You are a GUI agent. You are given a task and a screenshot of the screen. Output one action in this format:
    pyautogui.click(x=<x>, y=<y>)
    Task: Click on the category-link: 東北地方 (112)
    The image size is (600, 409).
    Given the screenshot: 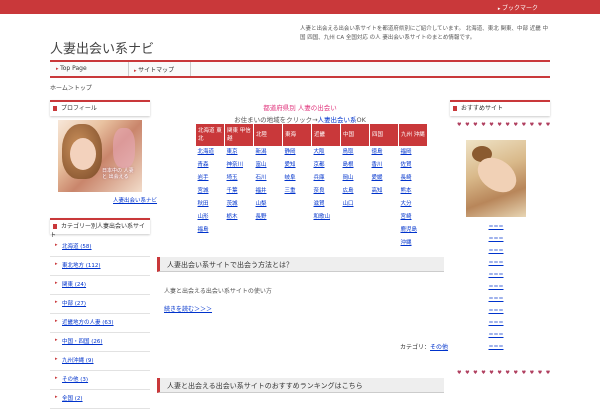 What is the action you would take?
    pyautogui.click(x=81, y=265)
    